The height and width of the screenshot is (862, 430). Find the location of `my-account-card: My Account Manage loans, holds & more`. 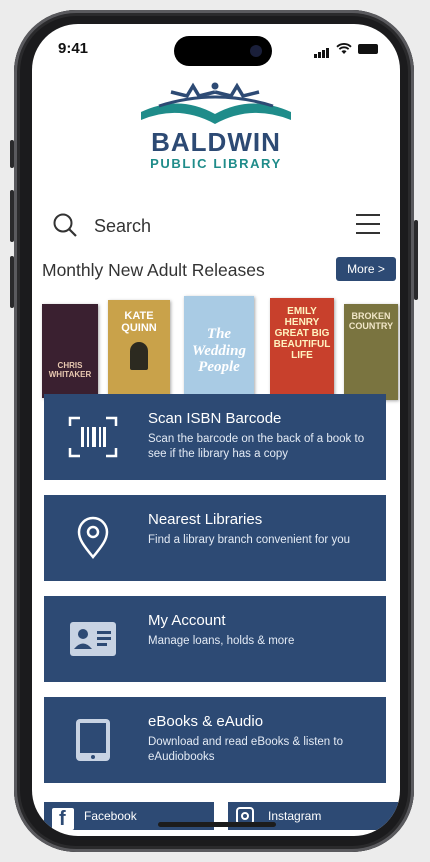

my-account-card: My Account Manage loans, holds & more is located at coordinates (215, 639).